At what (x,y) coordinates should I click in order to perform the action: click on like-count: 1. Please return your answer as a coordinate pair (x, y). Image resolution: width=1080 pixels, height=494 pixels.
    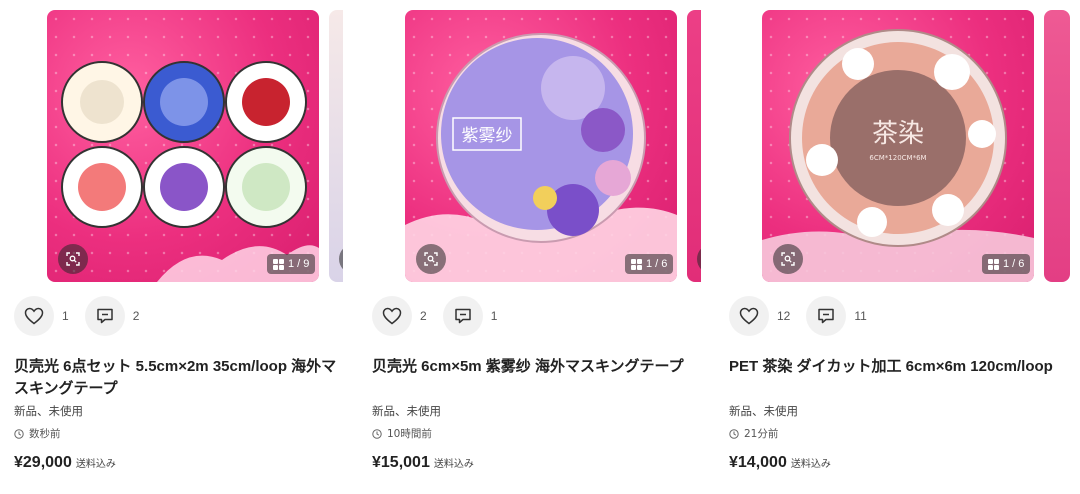
    Looking at the image, I should click on (65, 316).